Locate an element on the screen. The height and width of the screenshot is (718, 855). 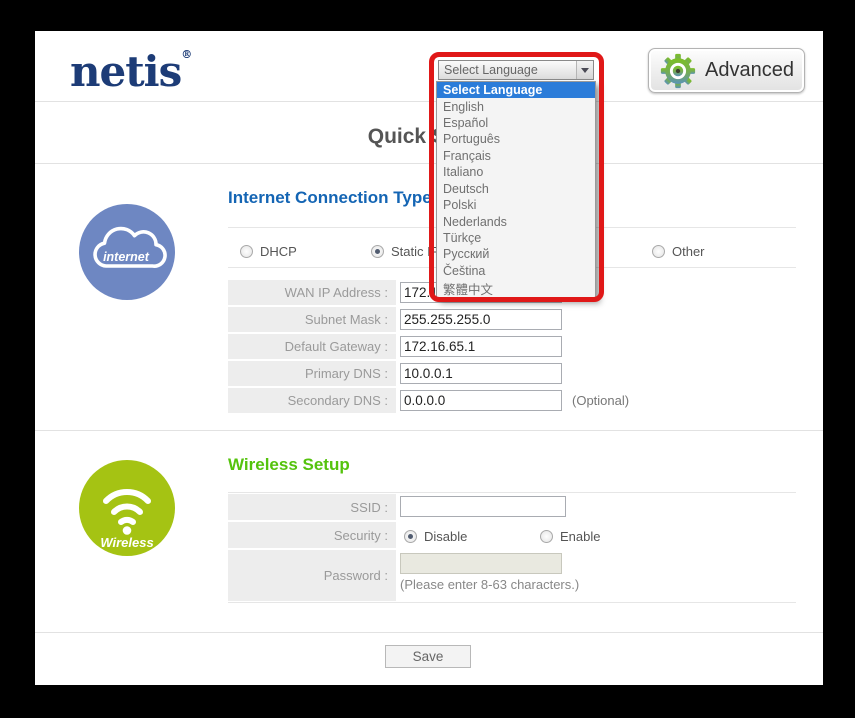
language-option: 繁體中文 is located at coordinates (516, 288).